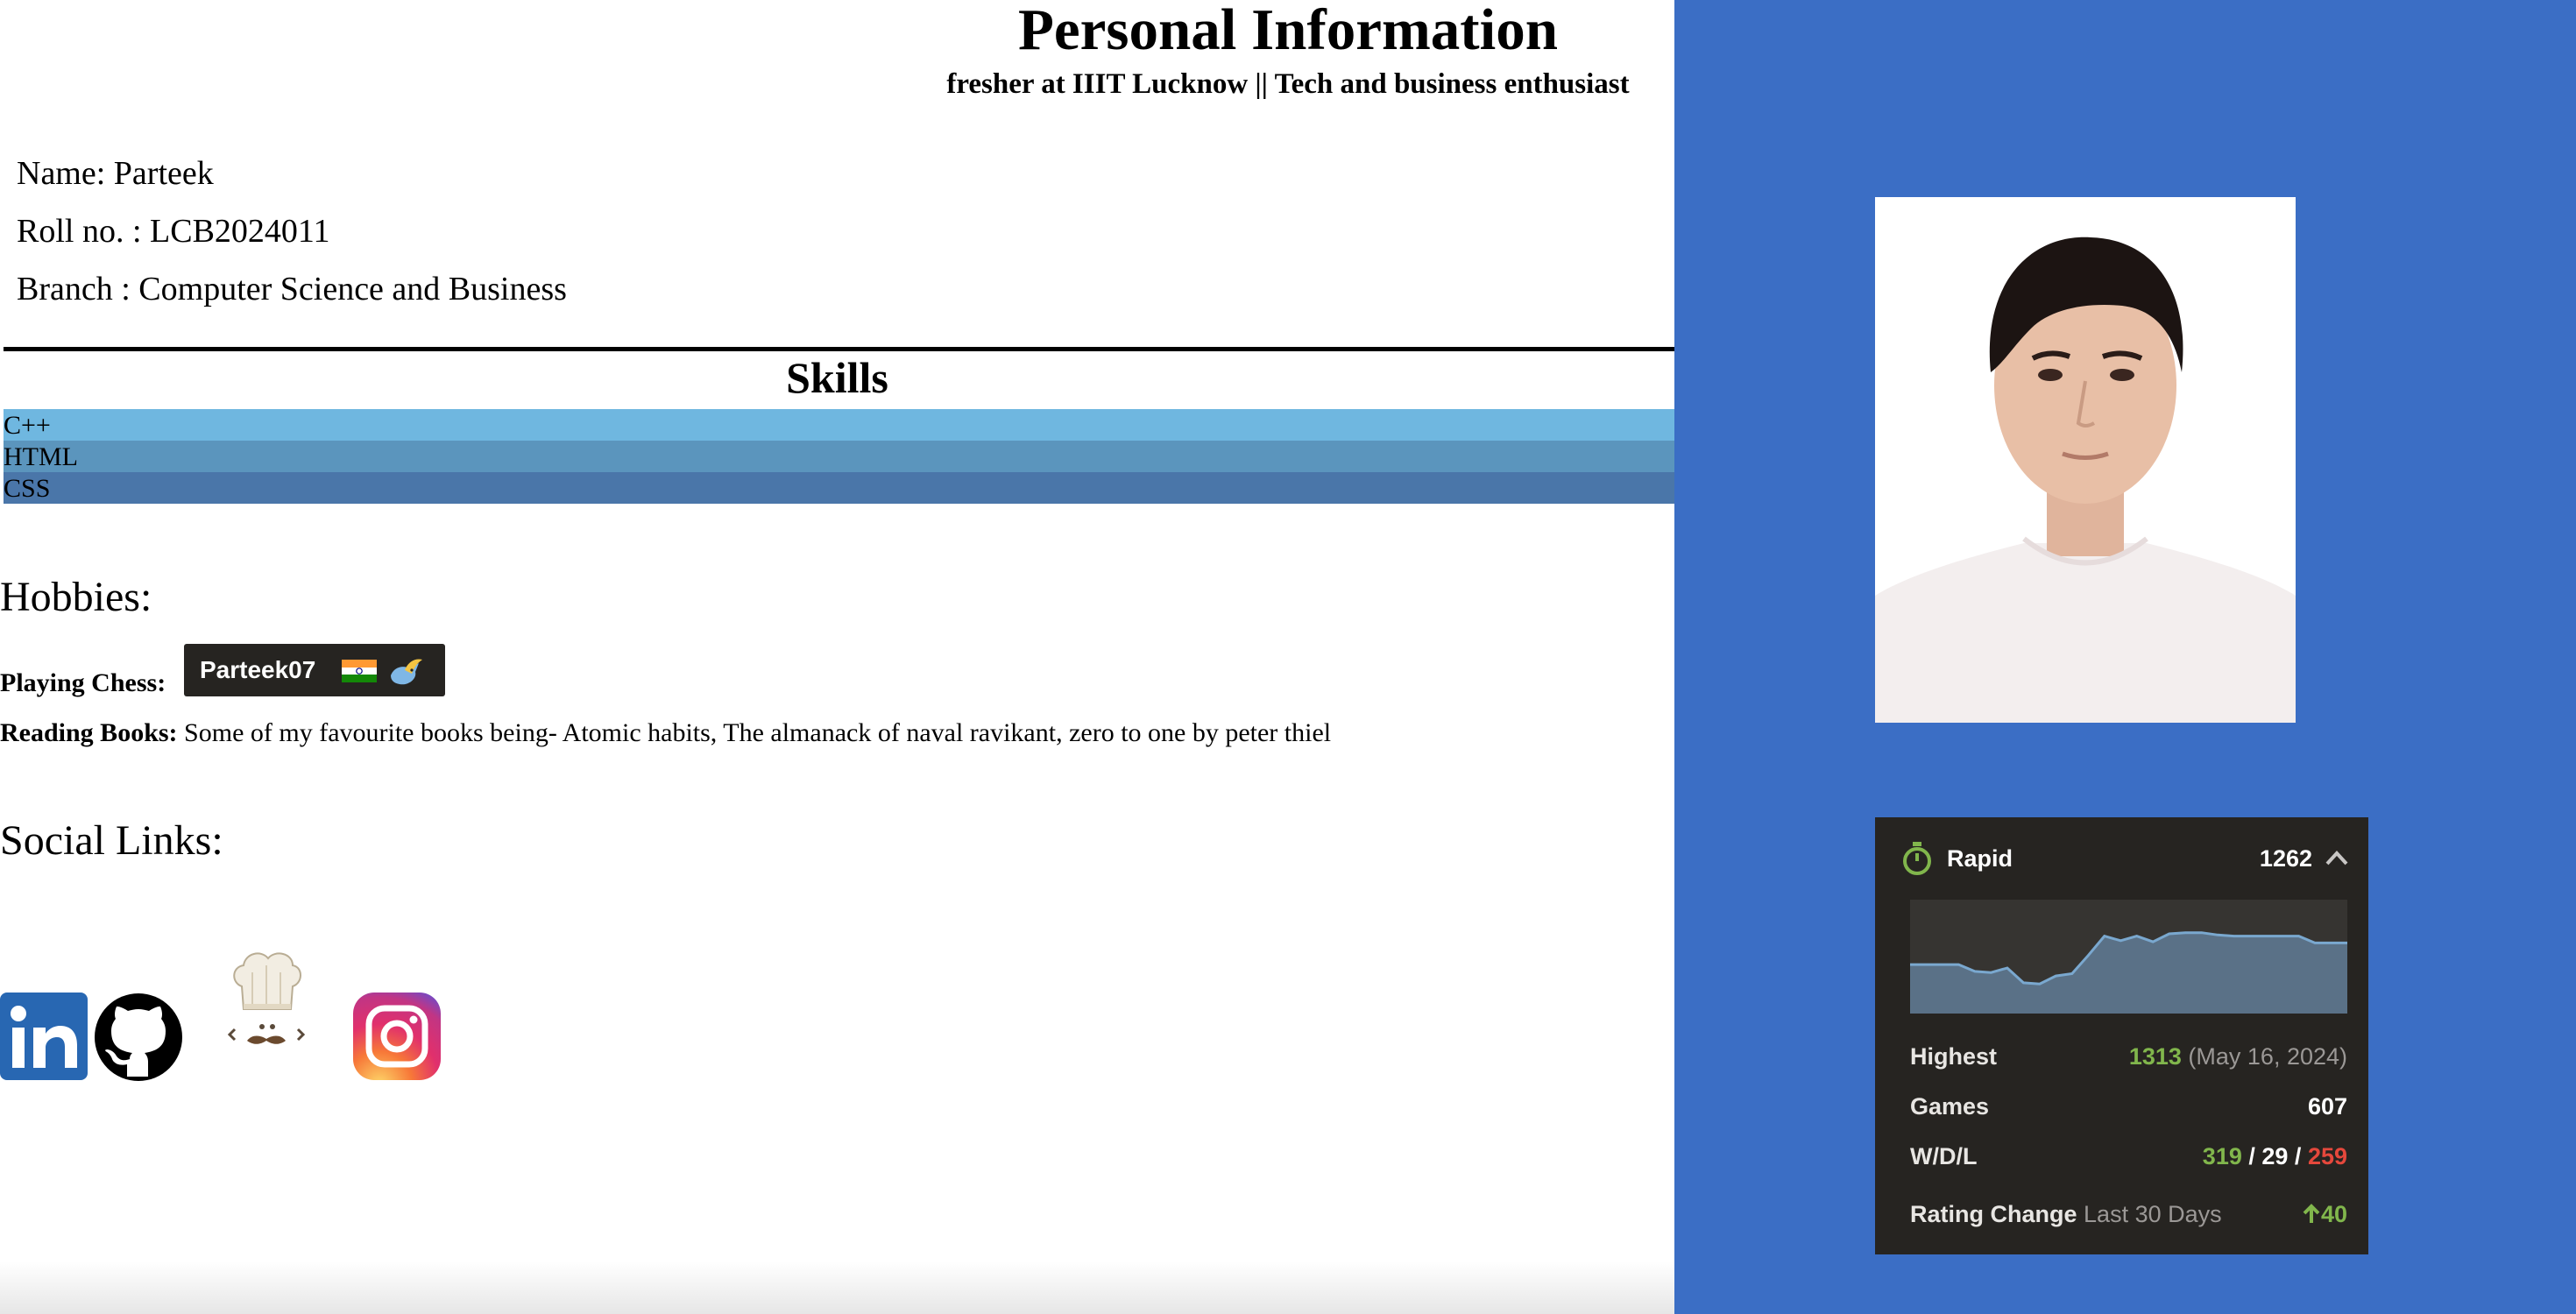 The width and height of the screenshot is (2576, 1314). I want to click on social-links-heading: Social Links:, so click(111, 840).